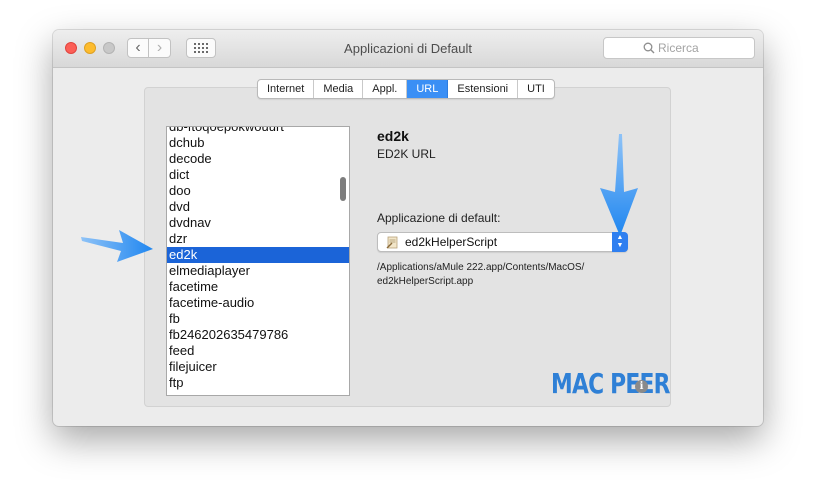 This screenshot has height=502, width=816. I want to click on search-placeholder: Ricerca, so click(678, 48).